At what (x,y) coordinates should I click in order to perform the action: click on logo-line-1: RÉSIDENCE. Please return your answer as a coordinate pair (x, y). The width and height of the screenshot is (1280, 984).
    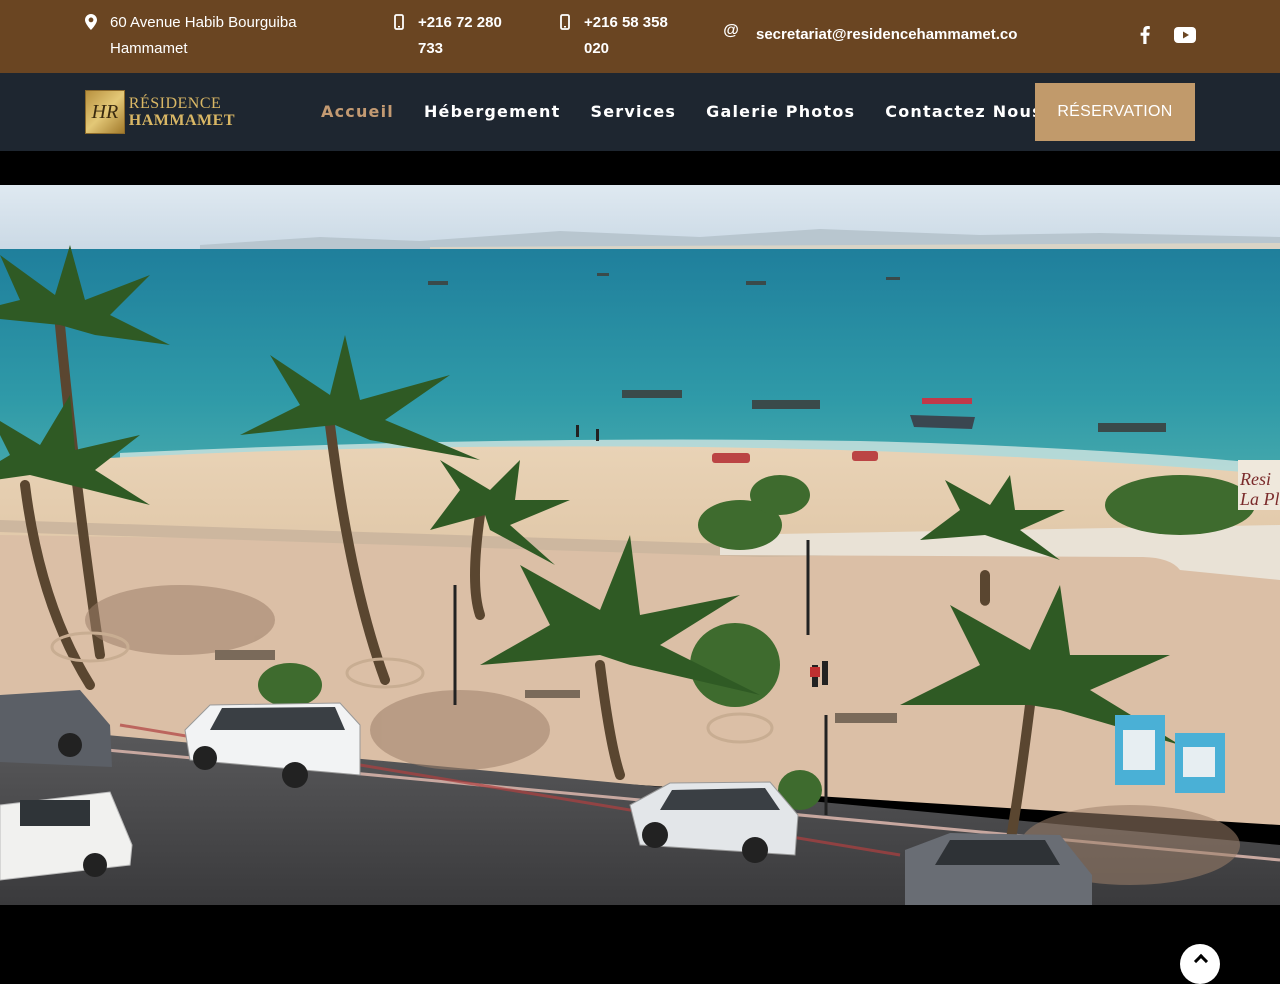
    Looking at the image, I should click on (175, 103).